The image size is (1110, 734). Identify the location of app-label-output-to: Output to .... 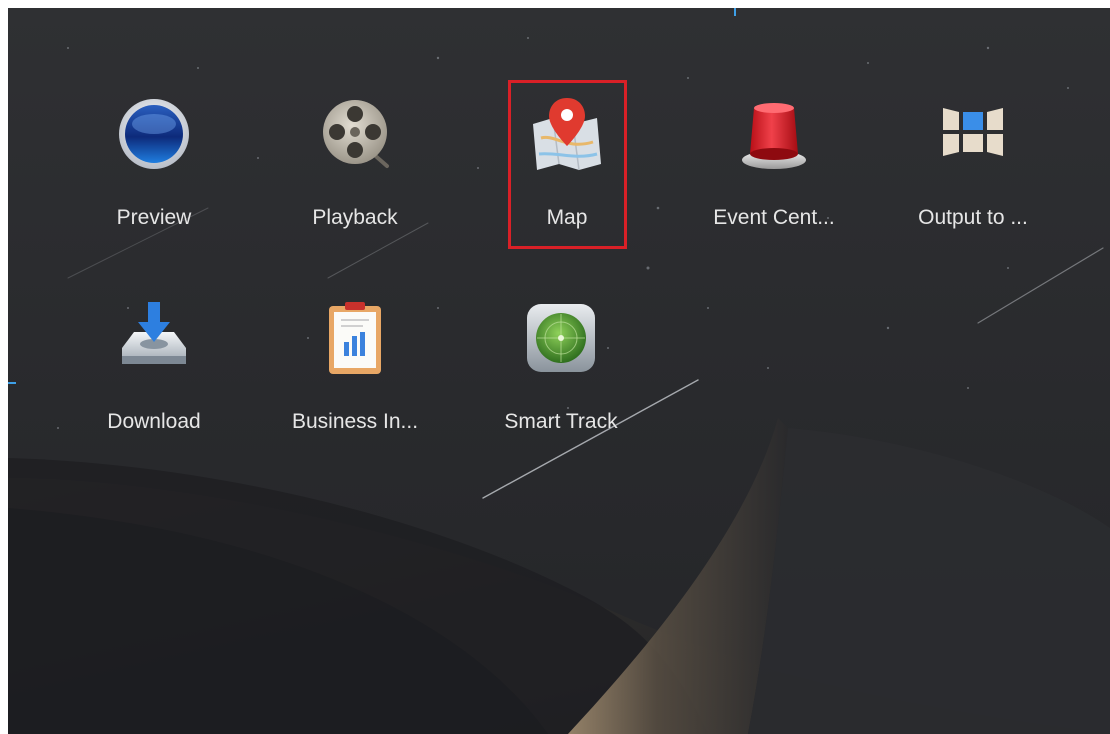
(973, 217).